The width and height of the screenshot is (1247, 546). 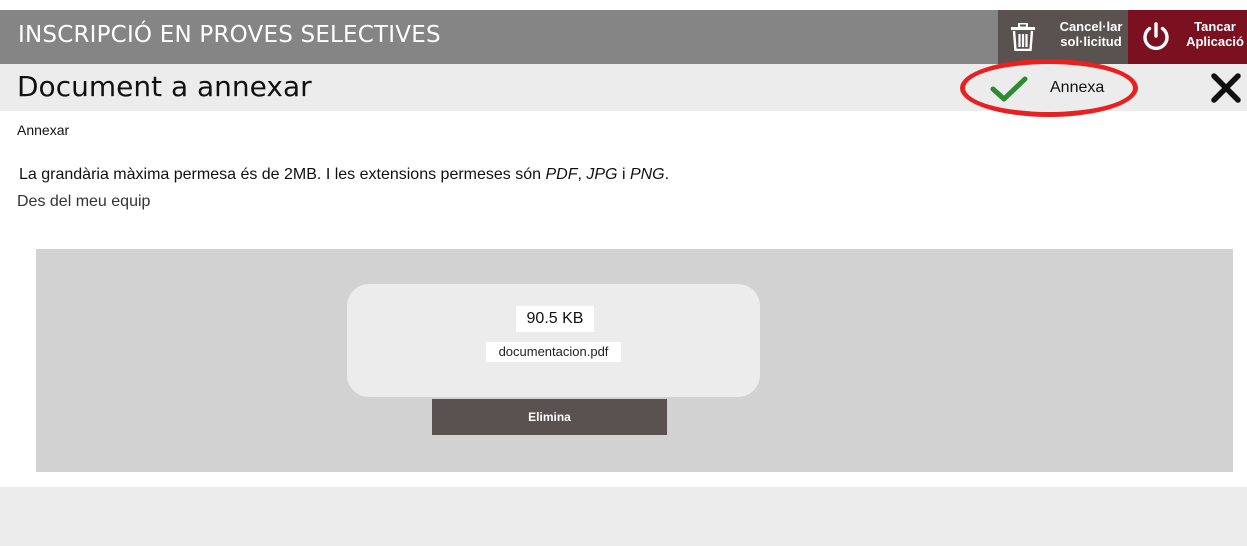 What do you see at coordinates (553, 340) in the screenshot?
I see `file-preview-card: 90.5 KB documentacion.pdf` at bounding box center [553, 340].